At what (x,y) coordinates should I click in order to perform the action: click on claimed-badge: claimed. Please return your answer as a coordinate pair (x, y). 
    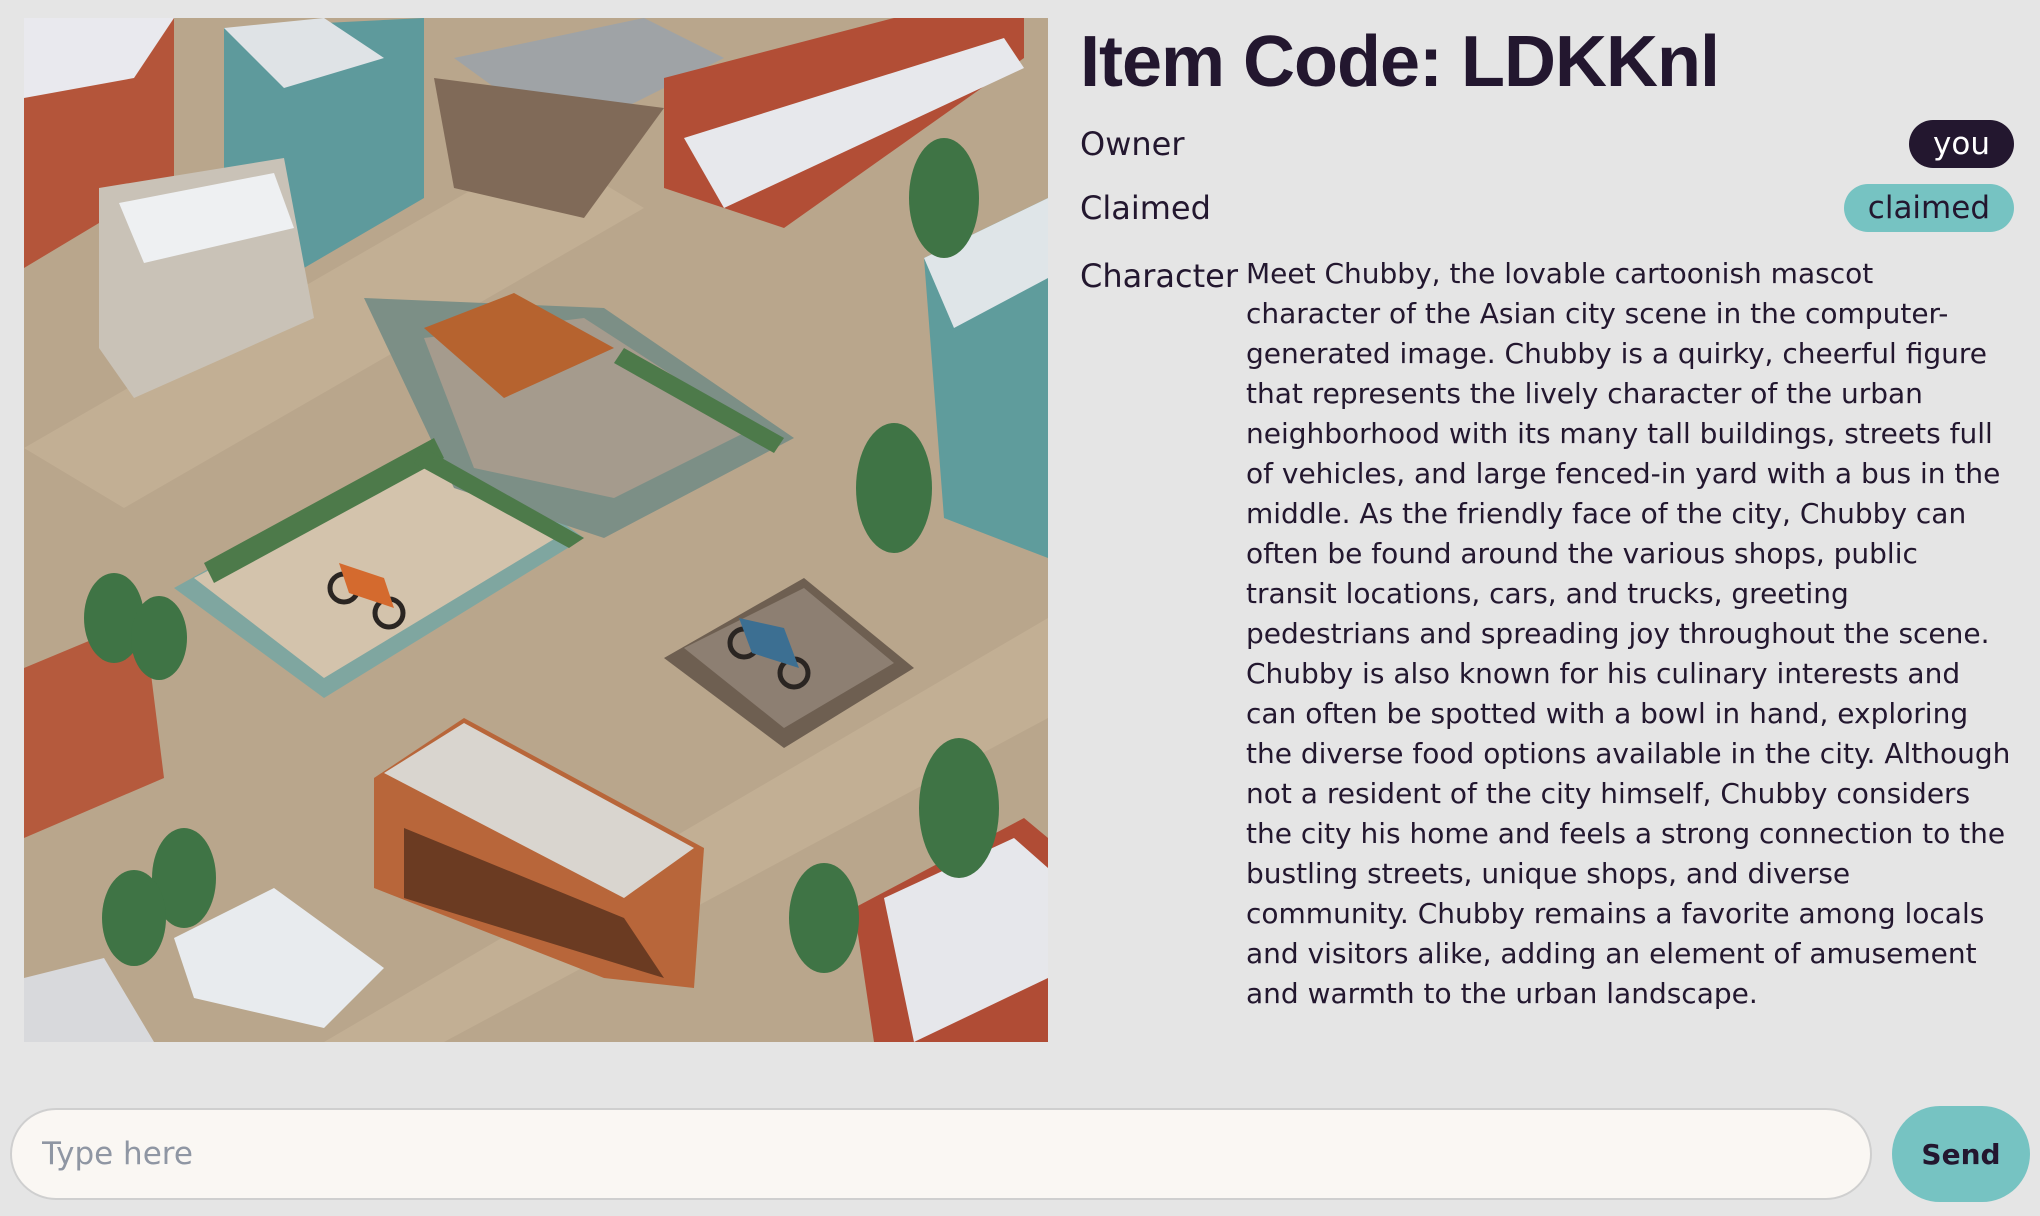
    Looking at the image, I should click on (1928, 208).